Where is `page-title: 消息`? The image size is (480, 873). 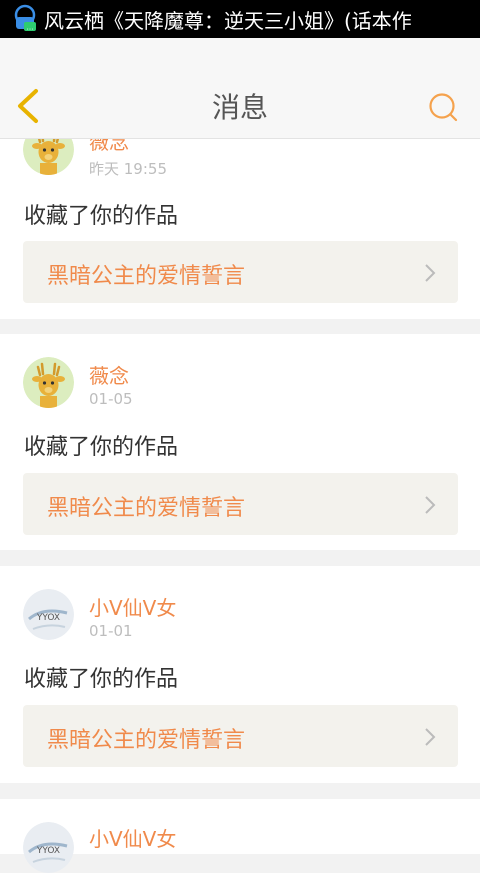 page-title: 消息 is located at coordinates (239, 107).